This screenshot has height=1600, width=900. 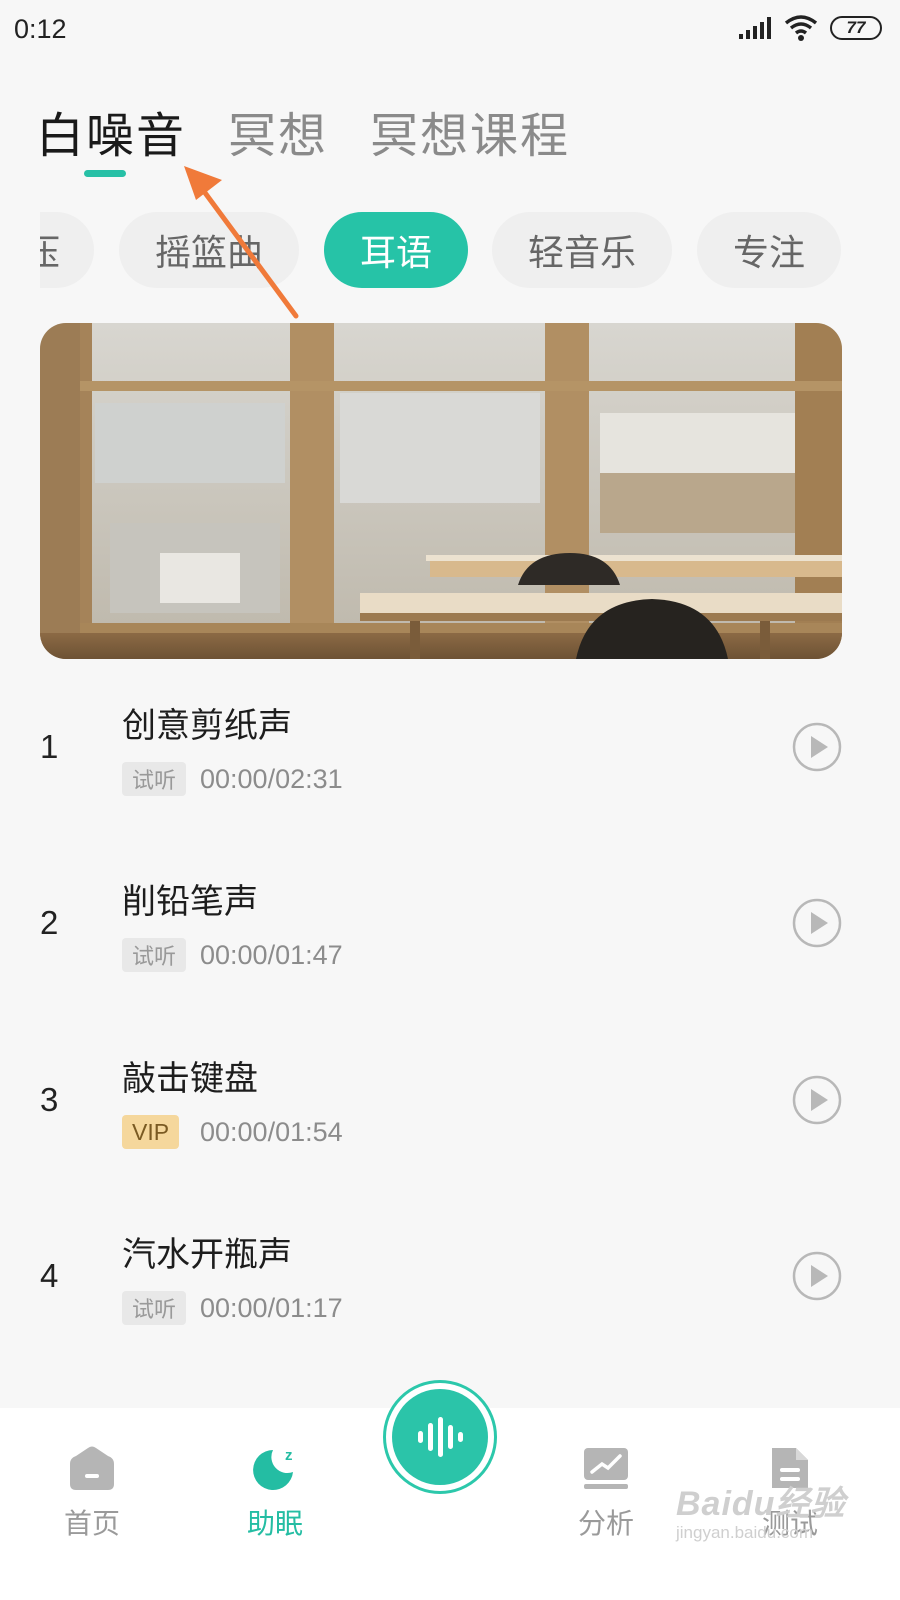 I want to click on status-icons: 77, so click(x=810, y=28).